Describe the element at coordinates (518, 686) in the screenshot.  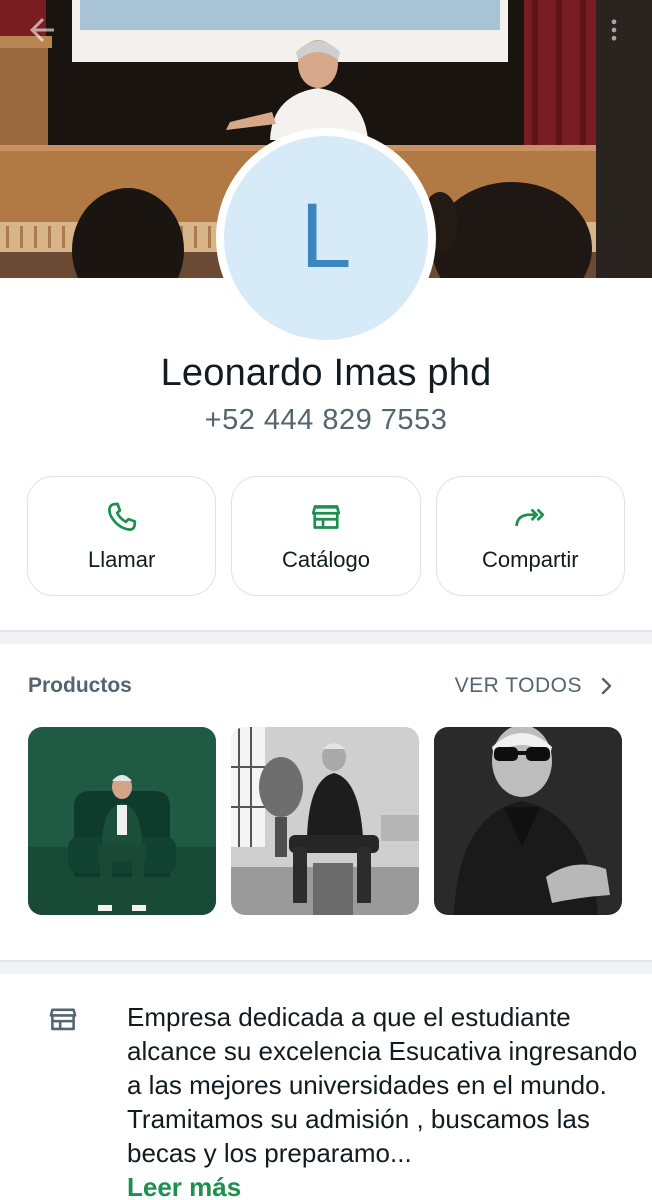
I see `see-all-link: VER TODOS` at that location.